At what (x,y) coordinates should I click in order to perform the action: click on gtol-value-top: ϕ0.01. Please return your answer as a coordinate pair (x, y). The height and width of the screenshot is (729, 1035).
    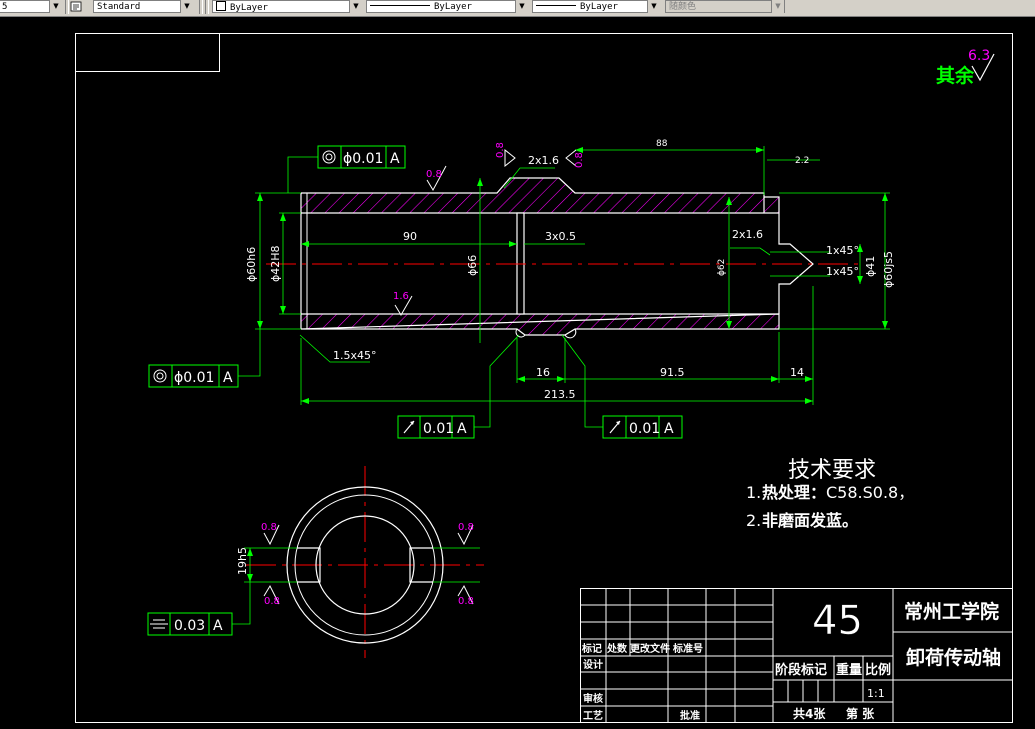
    Looking at the image, I should click on (363, 159).